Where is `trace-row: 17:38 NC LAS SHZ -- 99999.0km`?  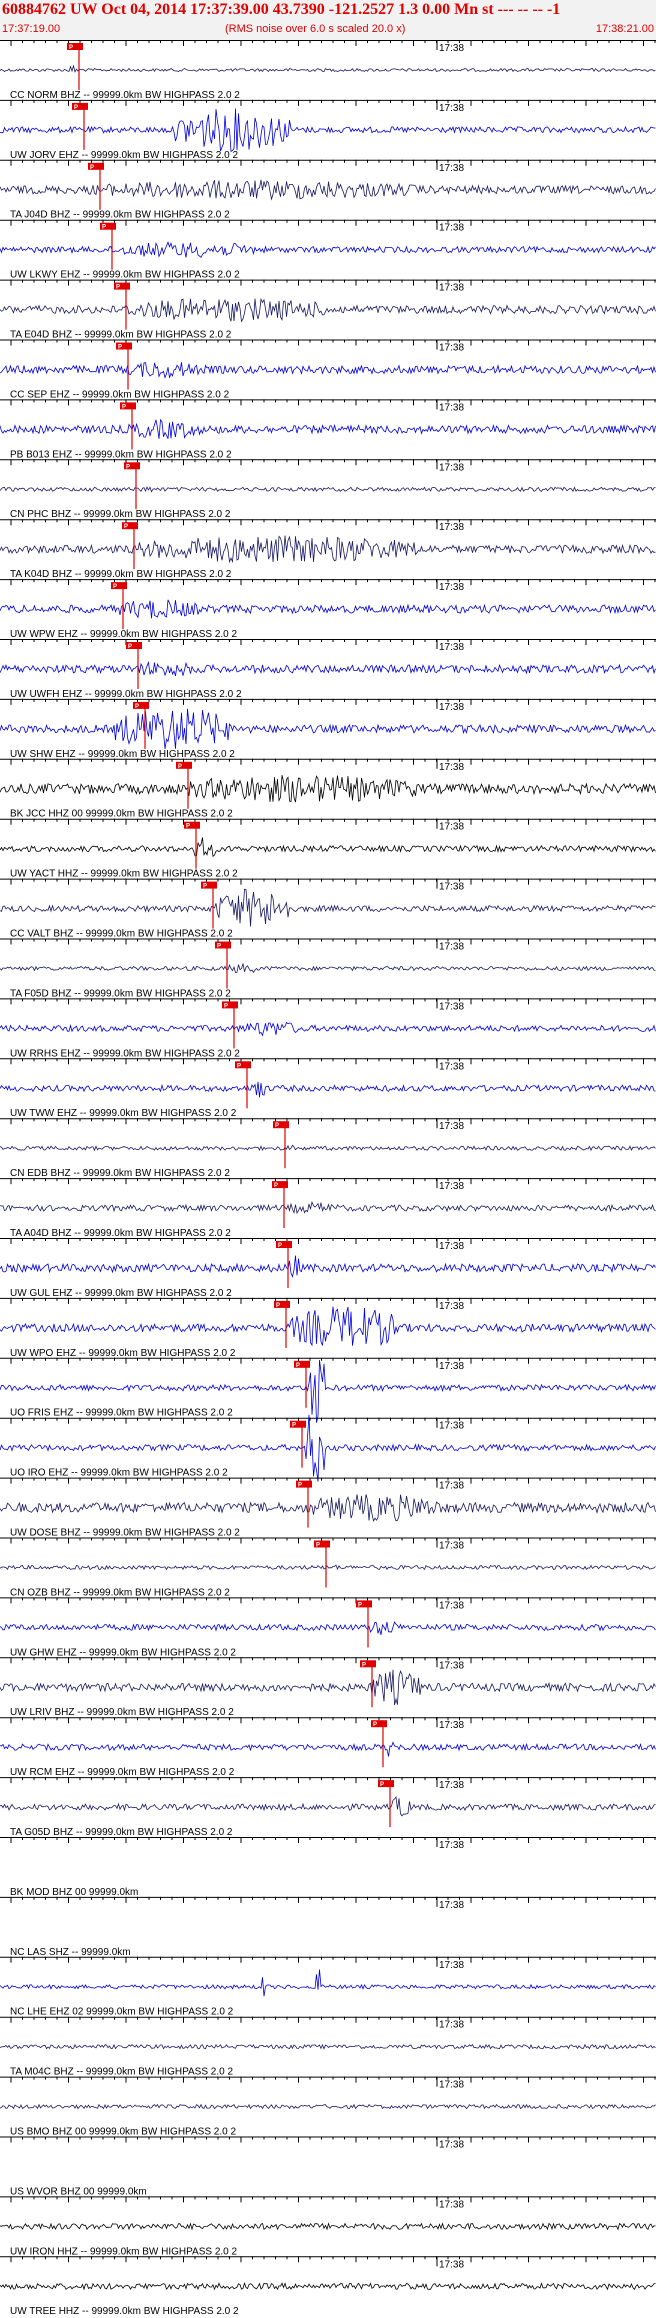 trace-row: 17:38 NC LAS SHZ -- 99999.0km is located at coordinates (328, 1927).